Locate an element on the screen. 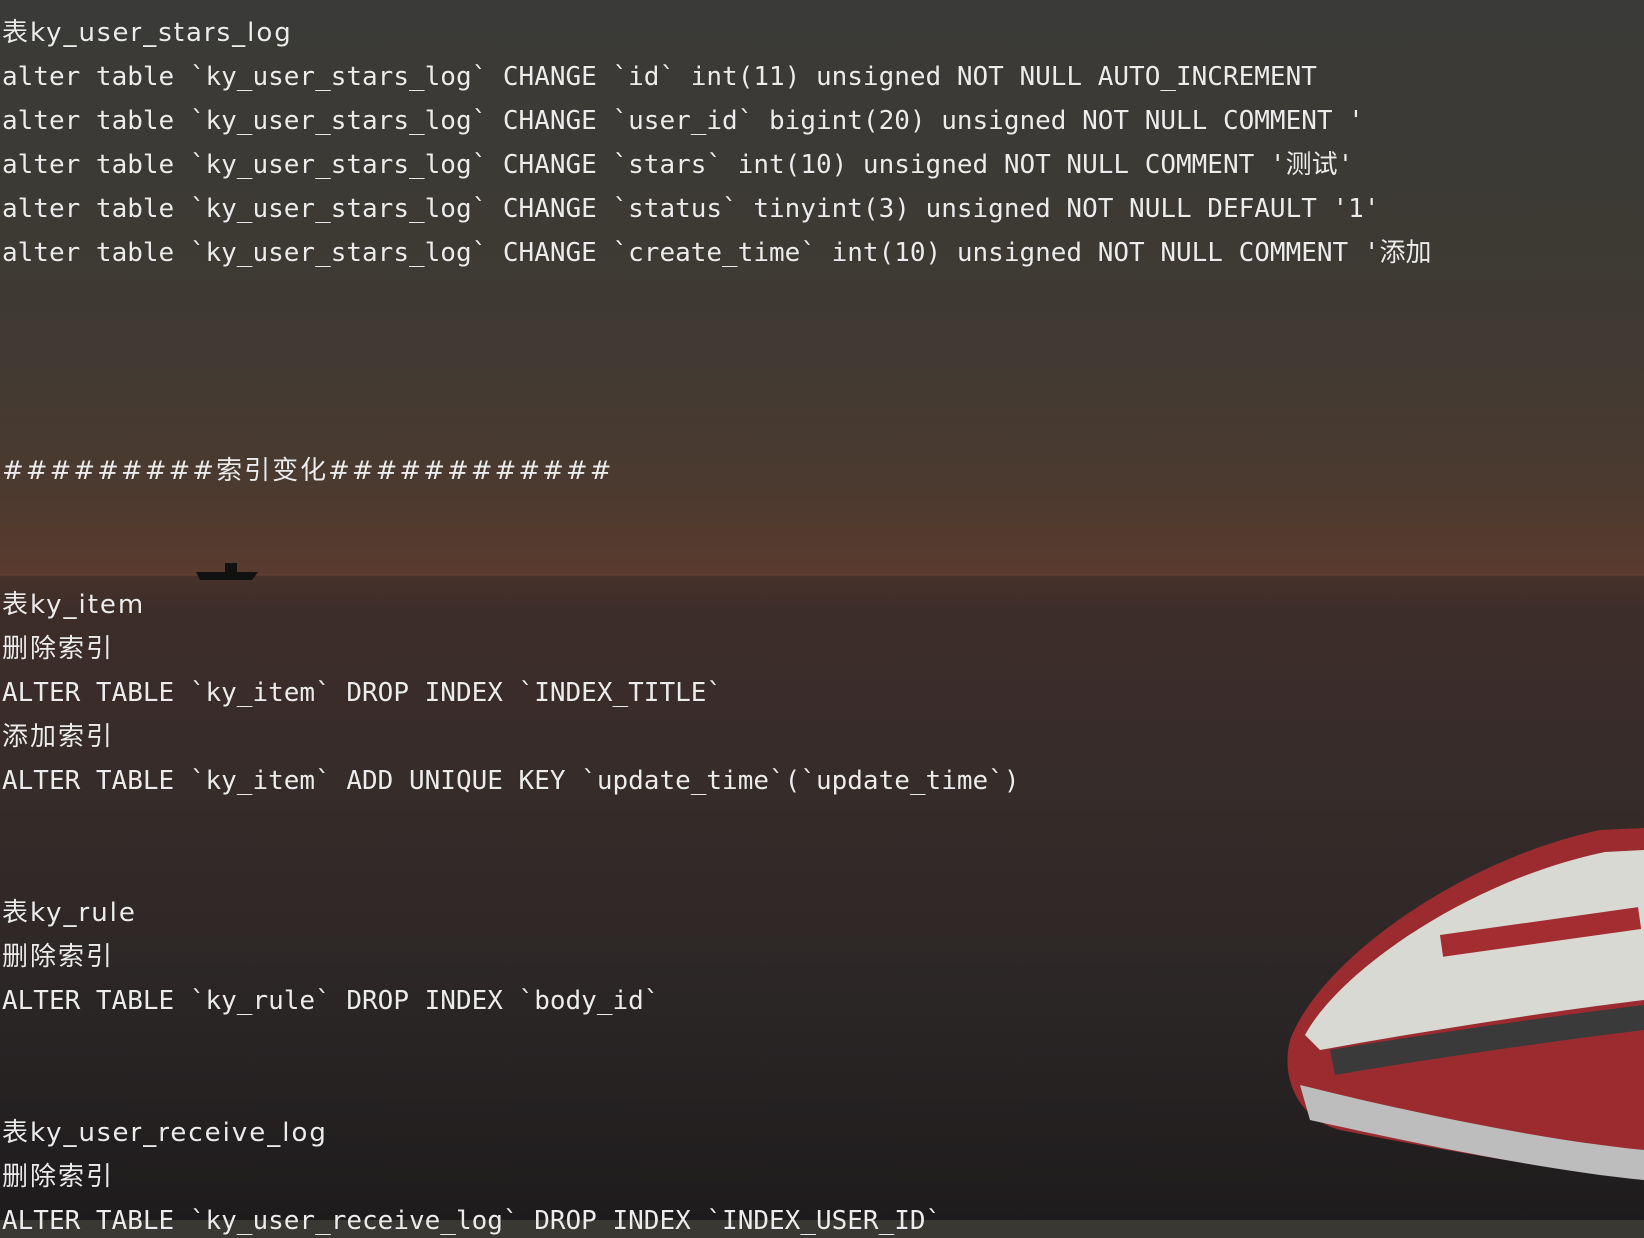 The width and height of the screenshot is (1644, 1238). table-title: 表ky_rule is located at coordinates (69, 913).